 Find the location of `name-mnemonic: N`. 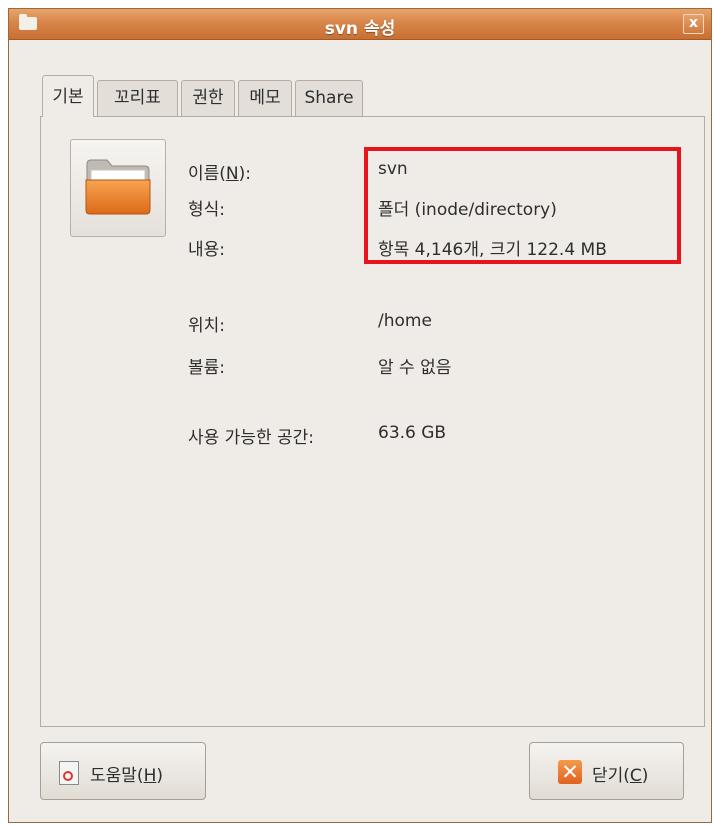

name-mnemonic: N is located at coordinates (232, 174).